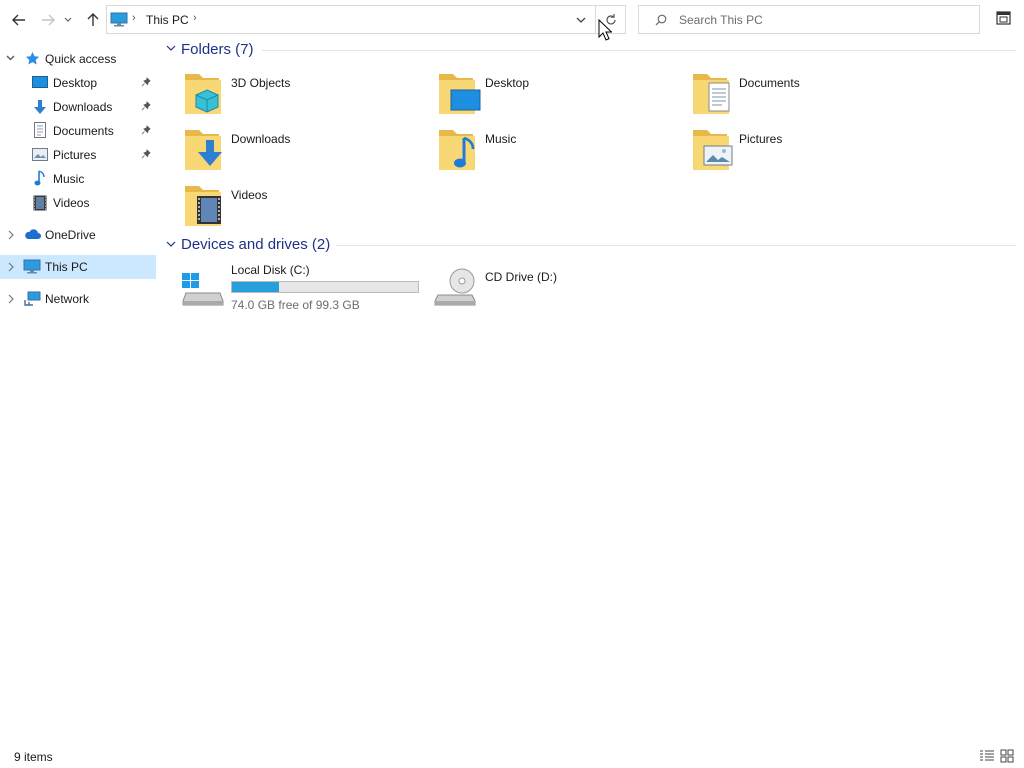 This screenshot has width=1024, height=768. I want to click on folder-tile-downloads: Downloads, so click(303, 152).